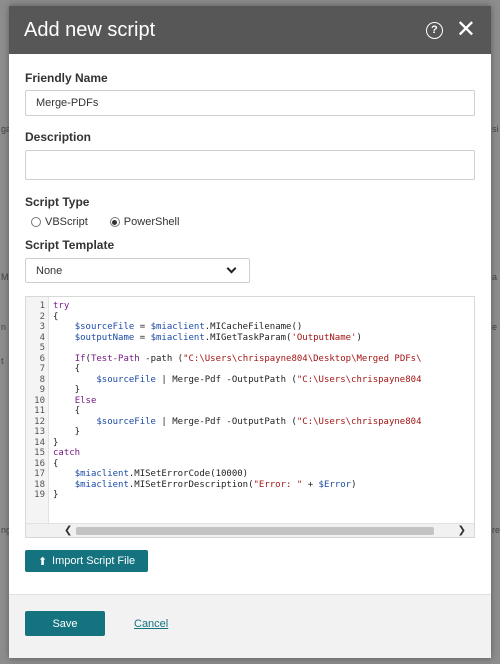  I want to click on powershell-label: PowerShell, so click(151, 222).